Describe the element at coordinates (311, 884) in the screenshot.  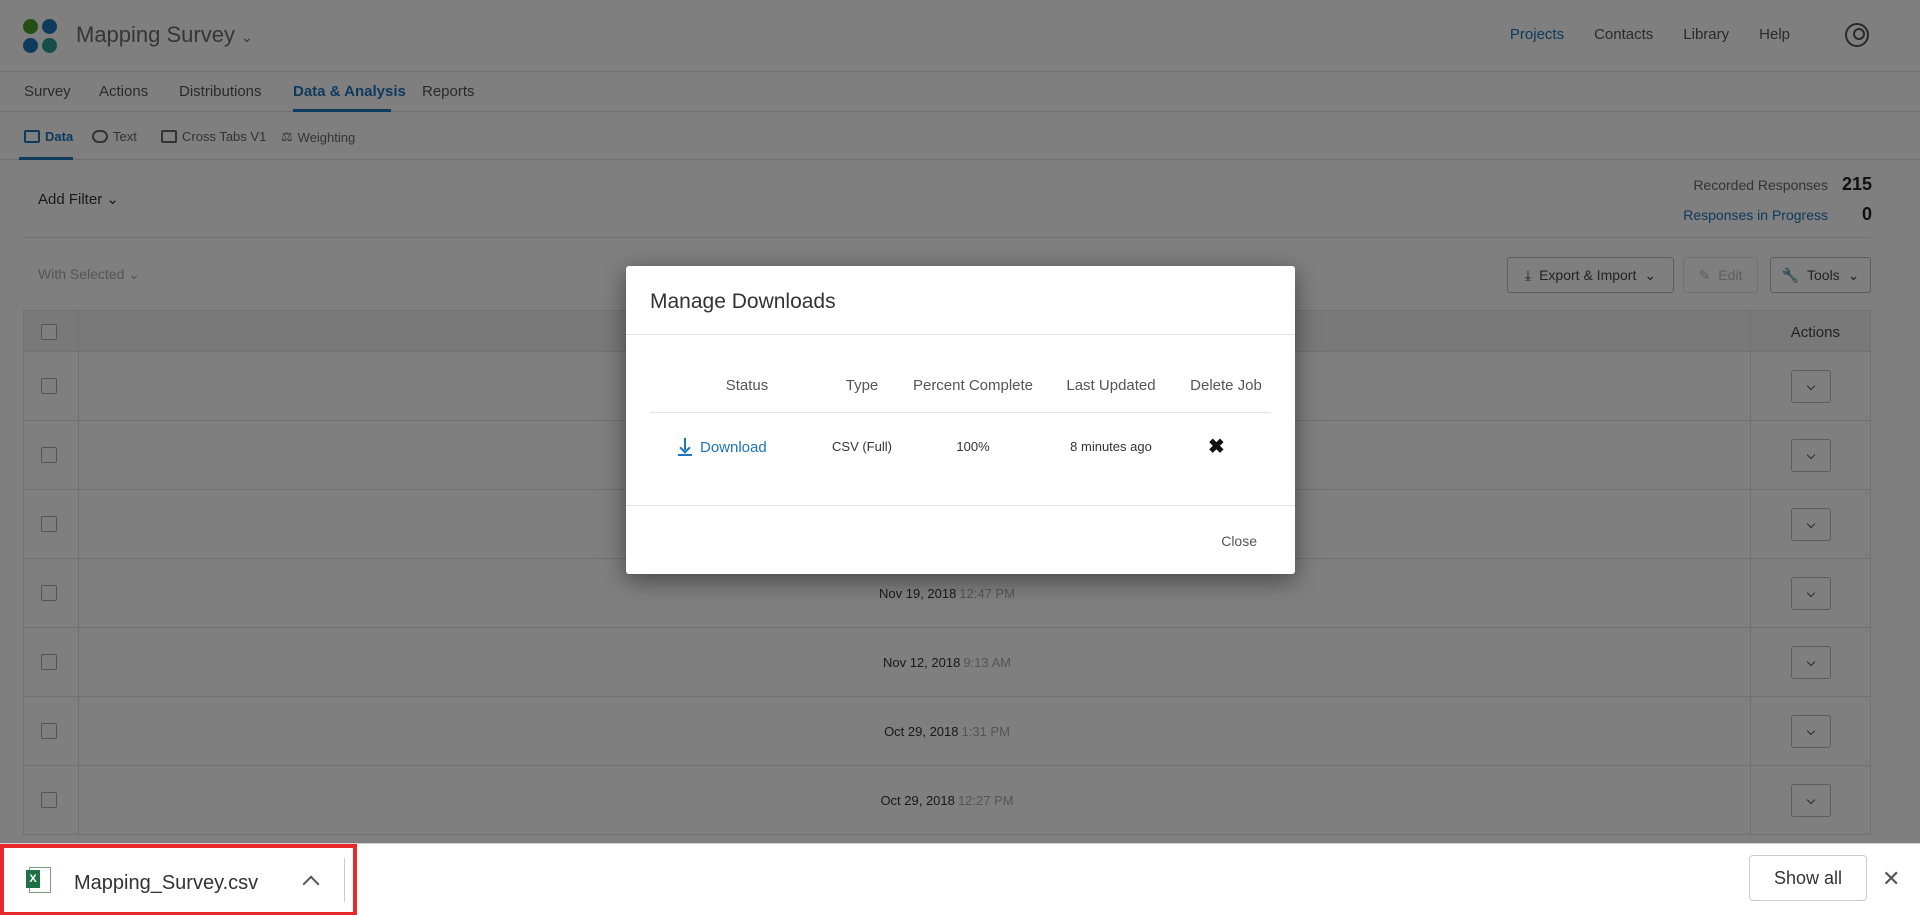
I see `chevron-up-icon` at that location.